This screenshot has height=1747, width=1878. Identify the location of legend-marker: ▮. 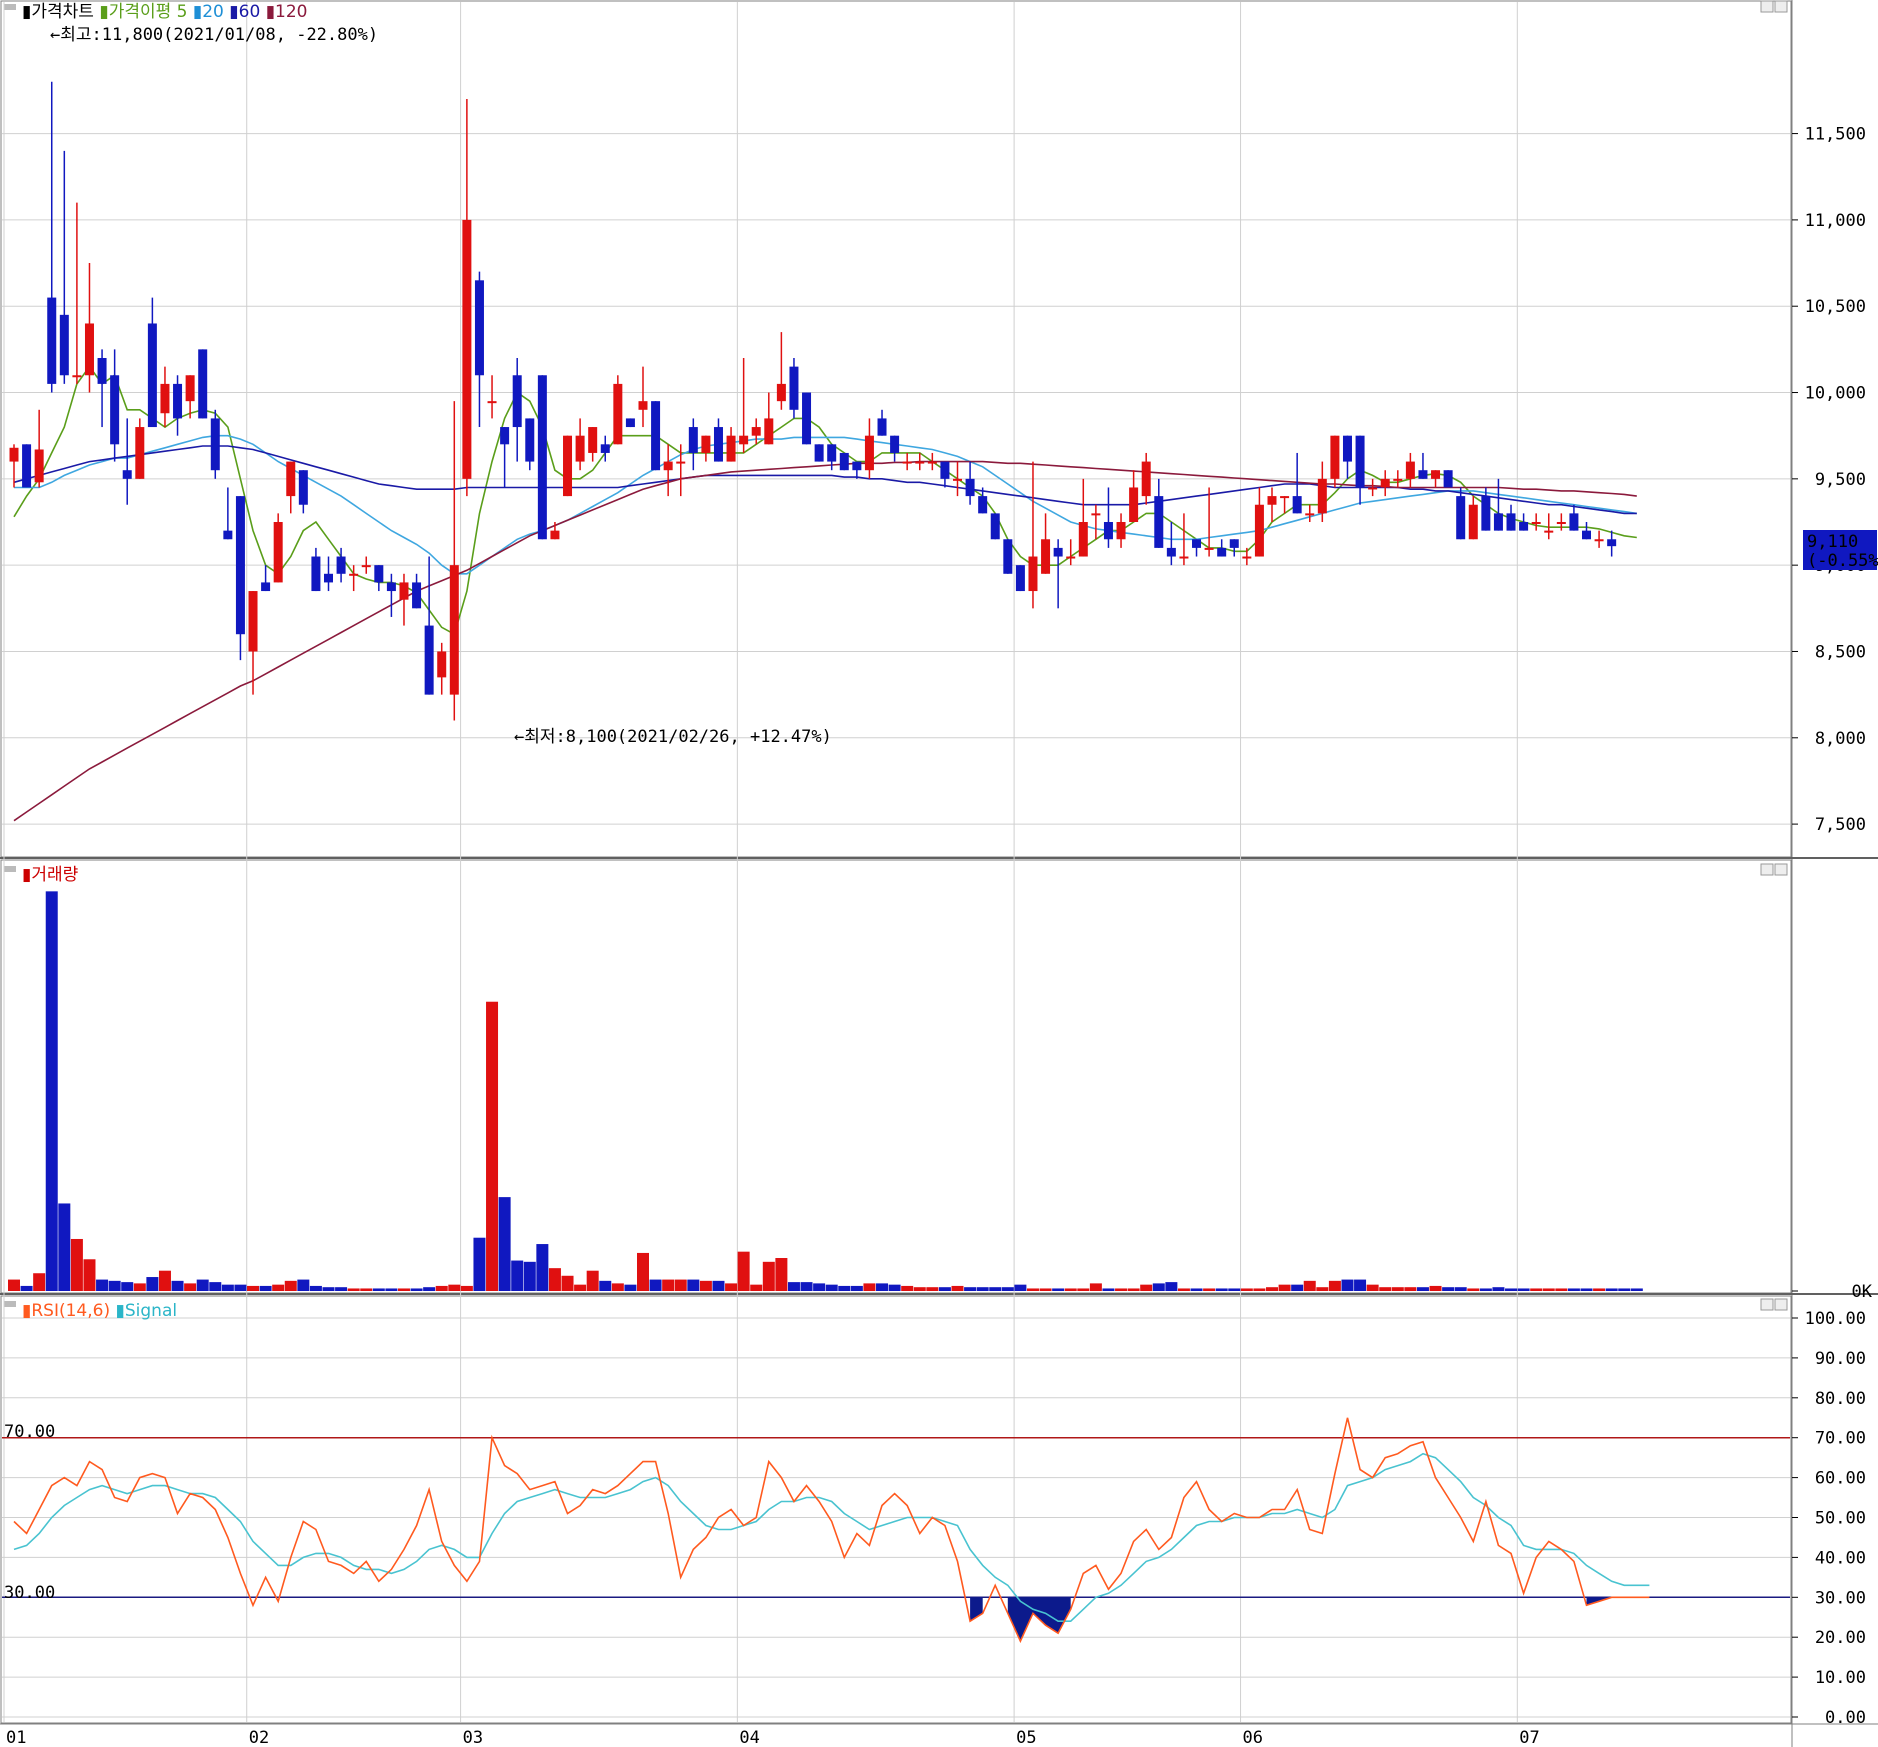
(233, 12).